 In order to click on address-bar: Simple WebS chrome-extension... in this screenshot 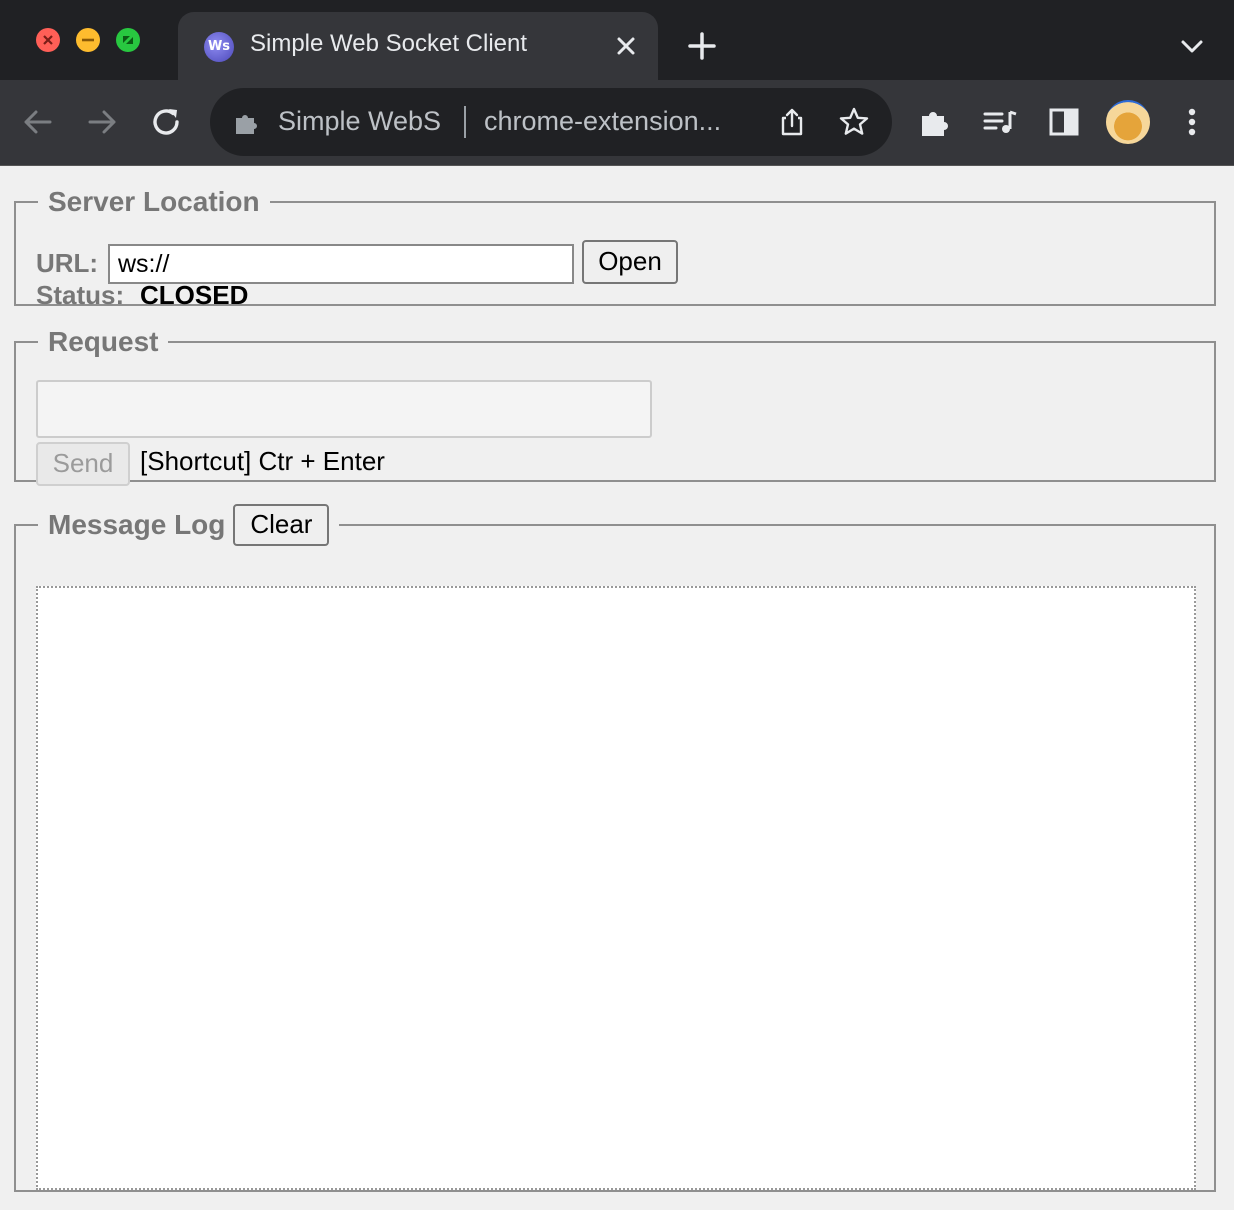, I will do `click(551, 122)`.